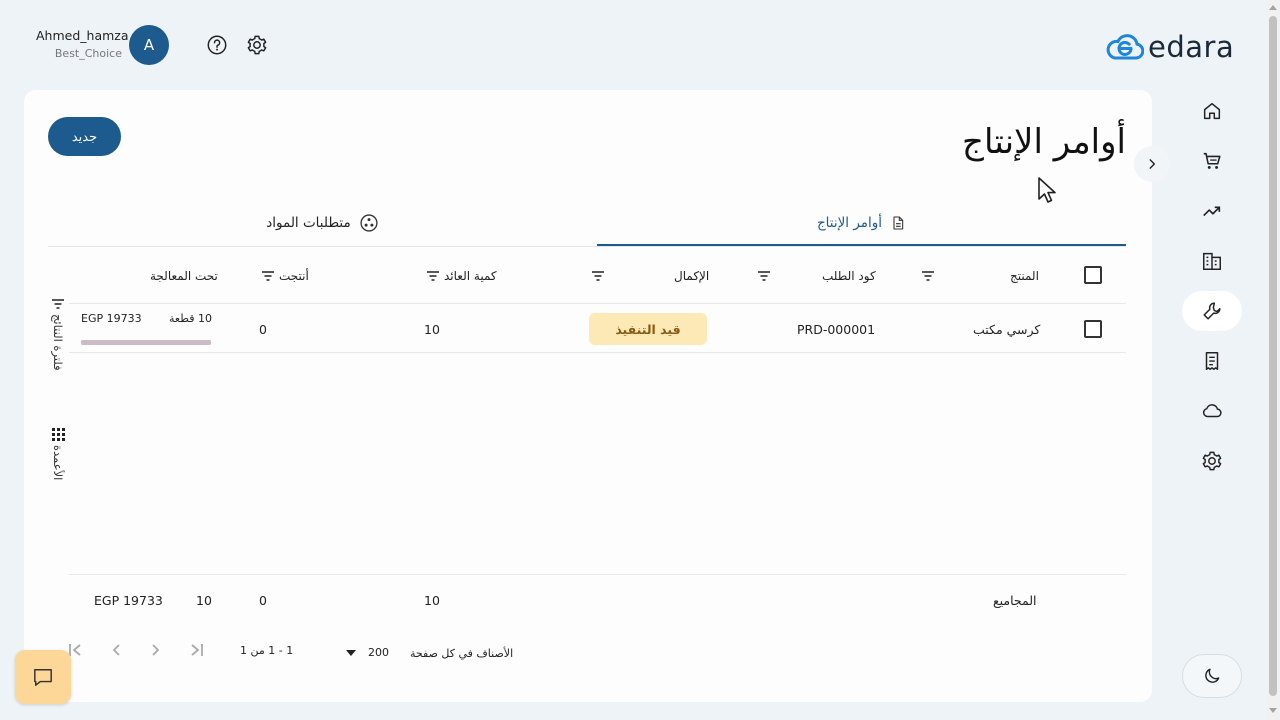  I want to click on column-filter-order-code, so click(764, 276).